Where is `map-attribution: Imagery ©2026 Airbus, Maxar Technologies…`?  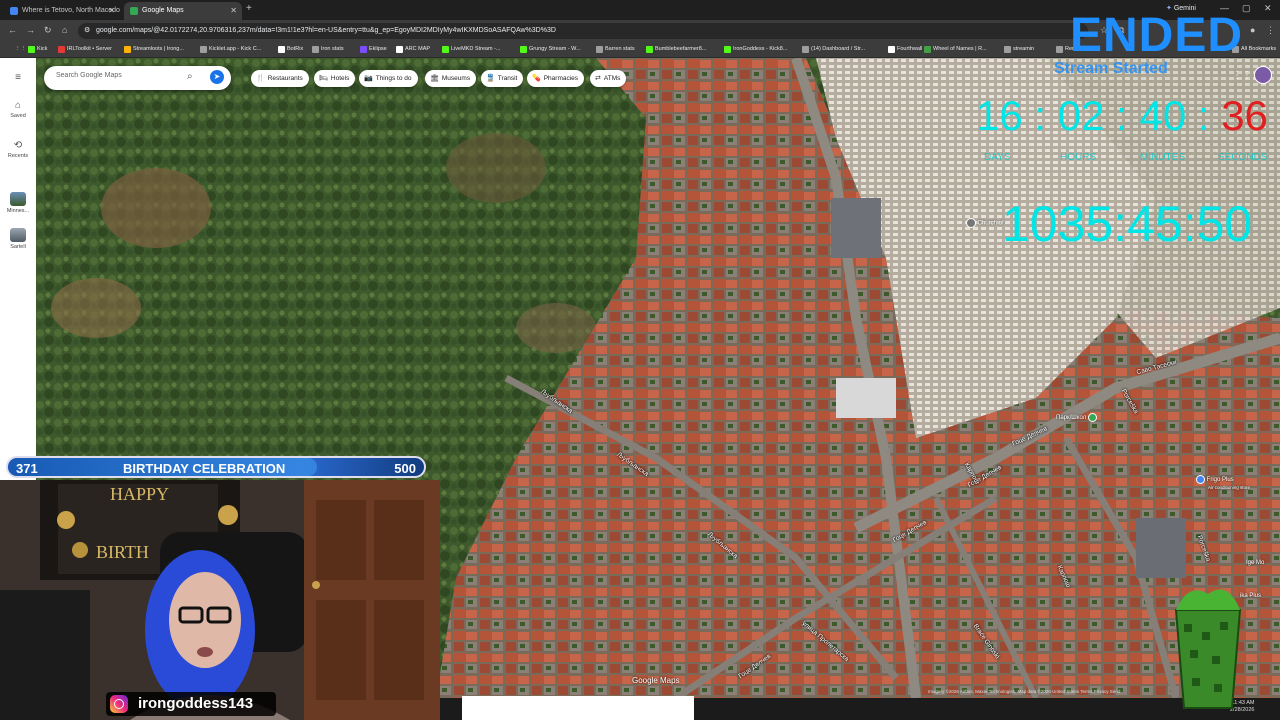 map-attribution: Imagery ©2026 Airbus, Maxar Technologies… is located at coordinates (1024, 691).